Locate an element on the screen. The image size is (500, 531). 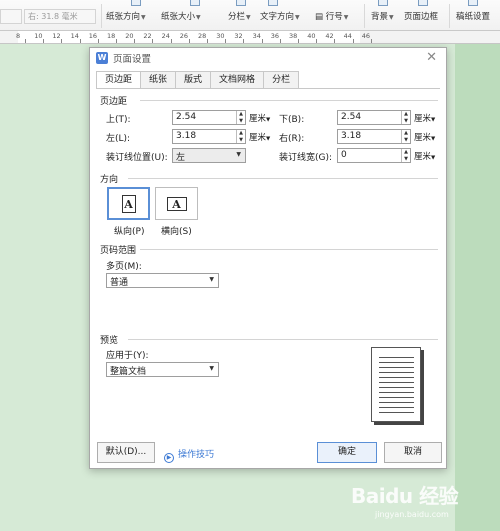
multiple-pages-select: 普通 ▼ is located at coordinates (162, 280).